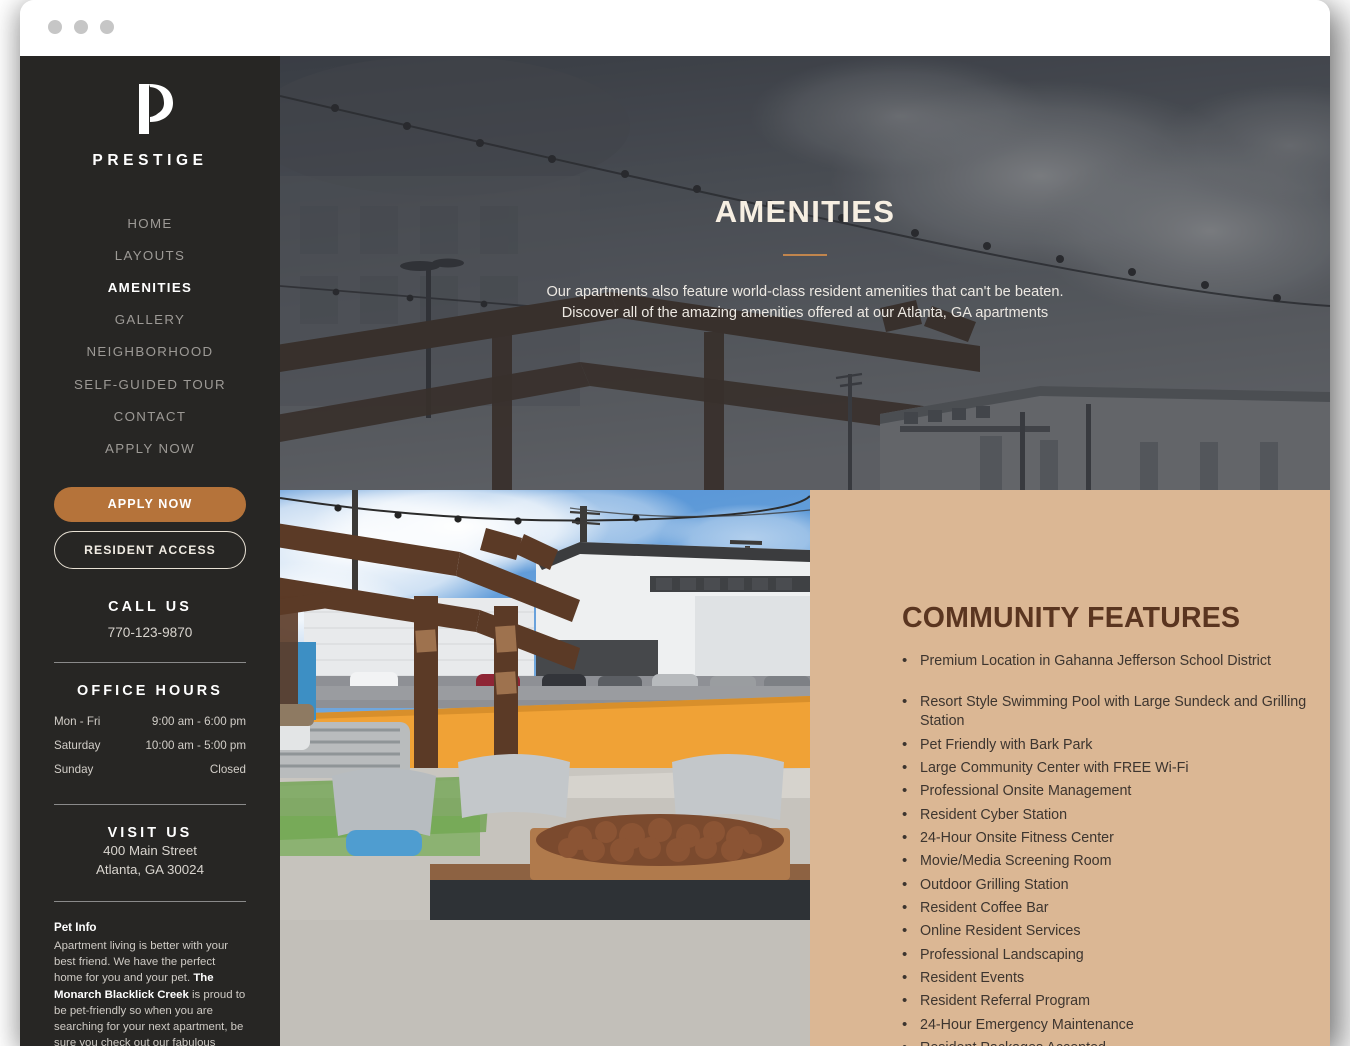 This screenshot has height=1046, width=1350. What do you see at coordinates (150, 619) in the screenshot?
I see `call-us-block: CALL US 770-123-9870` at bounding box center [150, 619].